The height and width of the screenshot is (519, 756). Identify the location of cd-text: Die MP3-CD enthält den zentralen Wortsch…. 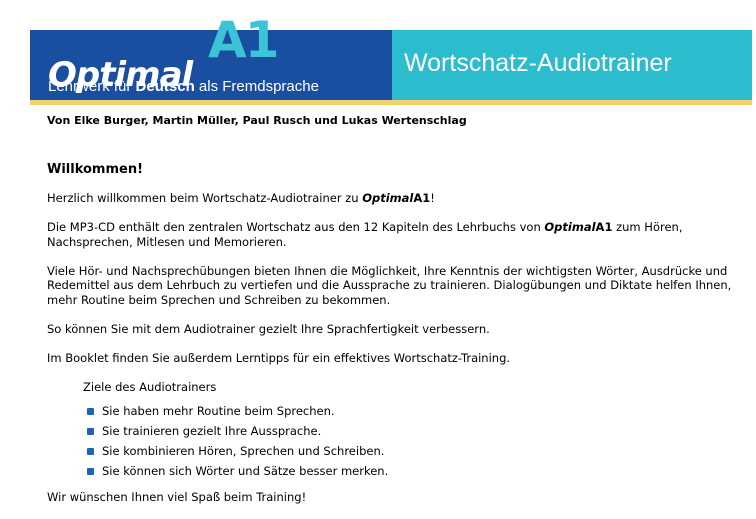
(296, 227).